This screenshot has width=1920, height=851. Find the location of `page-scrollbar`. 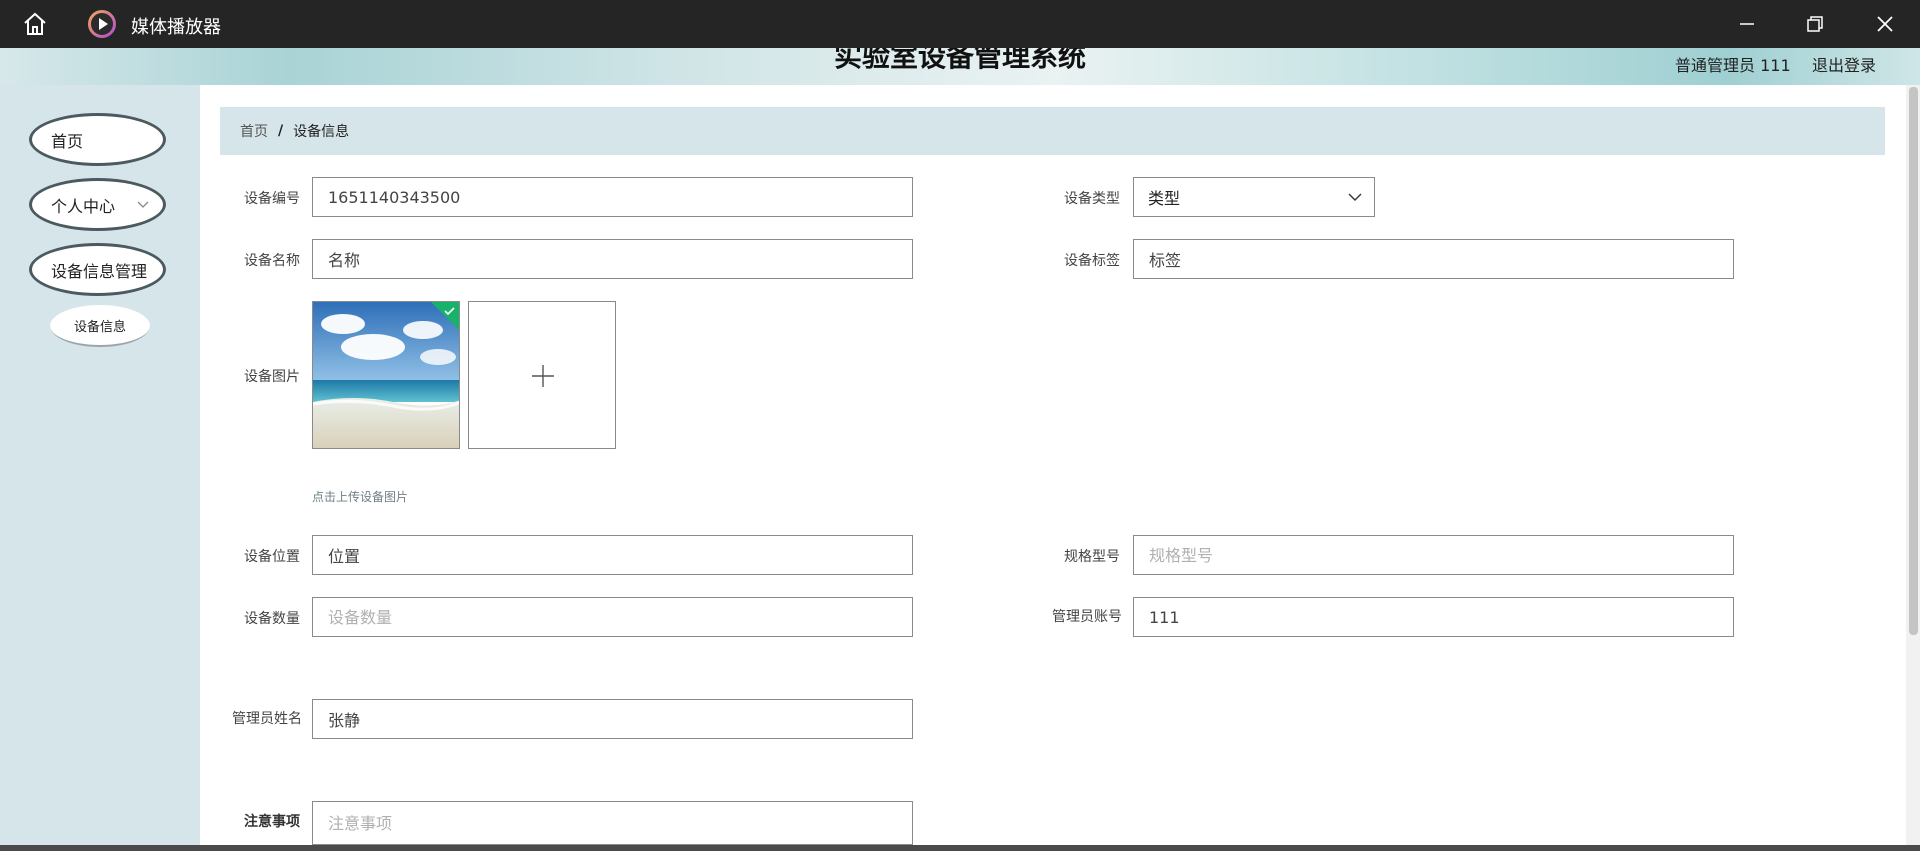

page-scrollbar is located at coordinates (1913, 468).